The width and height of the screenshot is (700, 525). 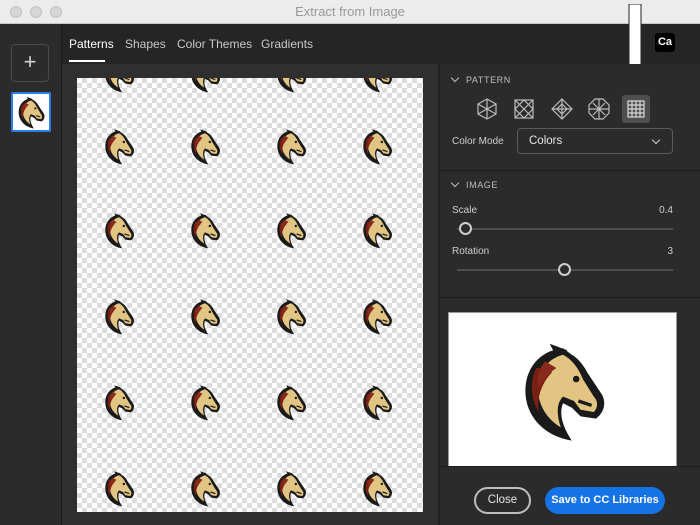 What do you see at coordinates (145, 44) in the screenshot?
I see `tab-shapes: Shapes` at bounding box center [145, 44].